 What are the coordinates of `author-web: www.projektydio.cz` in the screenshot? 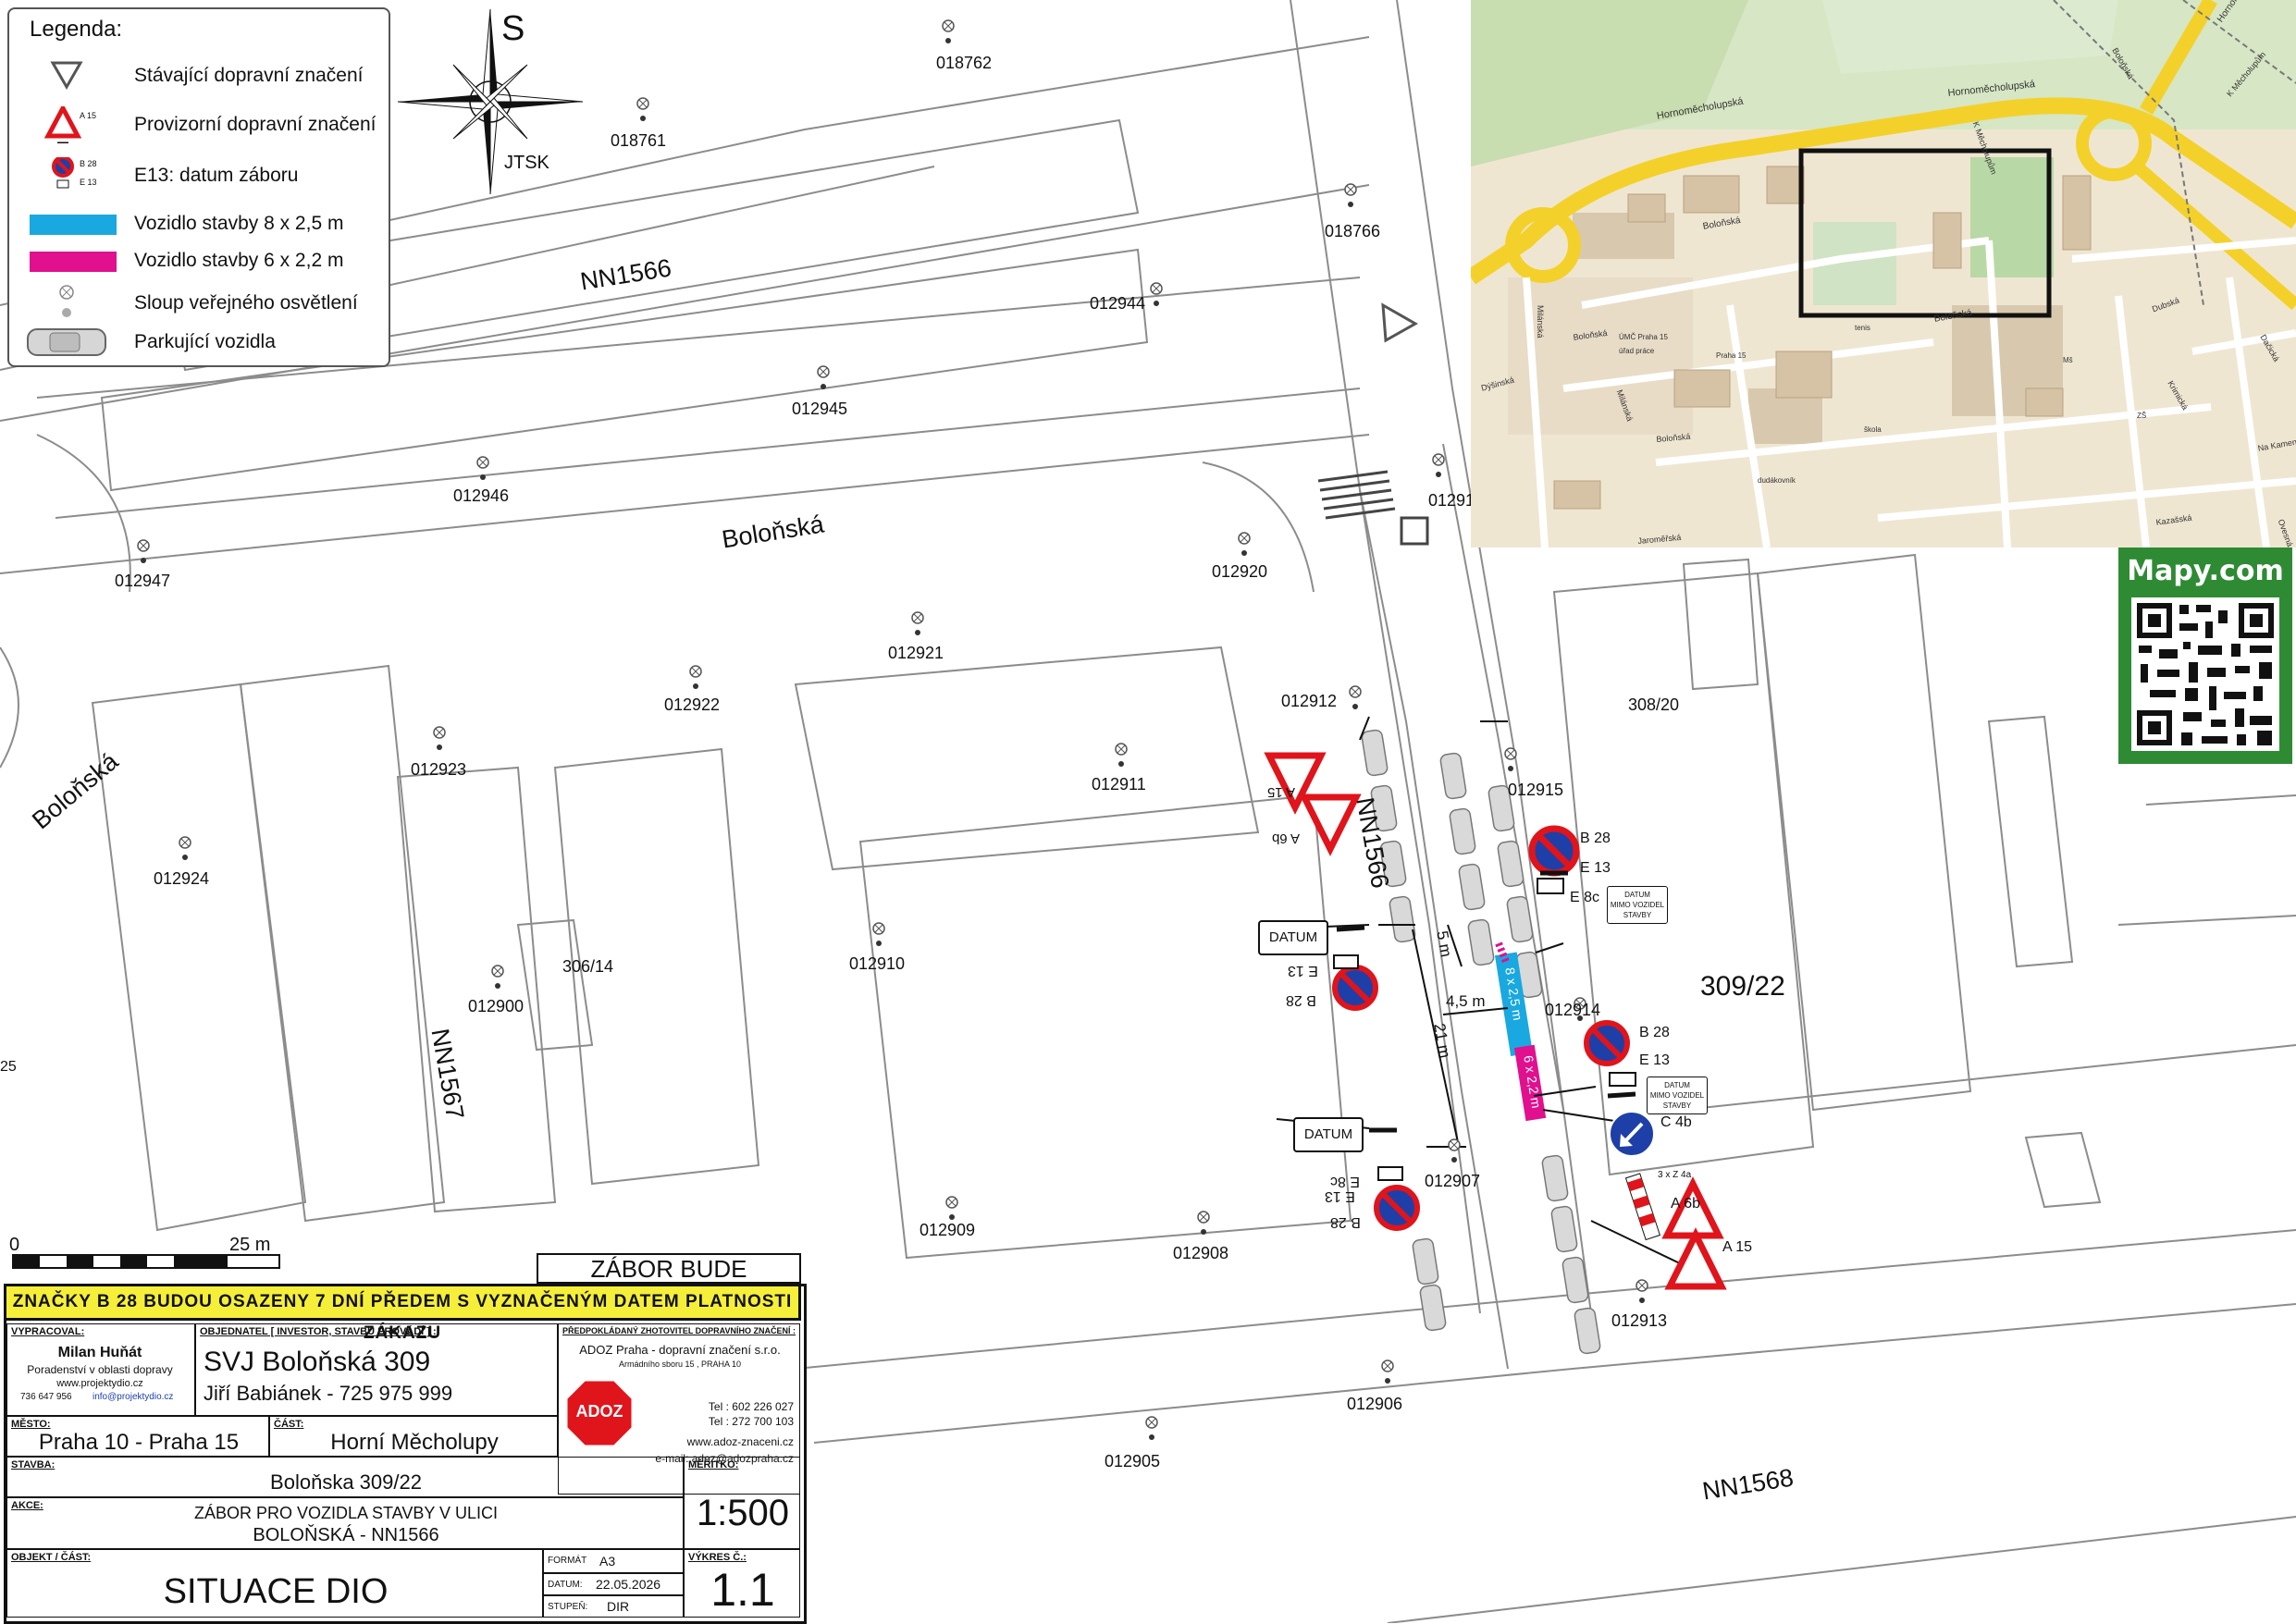 It's located at (99, 1383).